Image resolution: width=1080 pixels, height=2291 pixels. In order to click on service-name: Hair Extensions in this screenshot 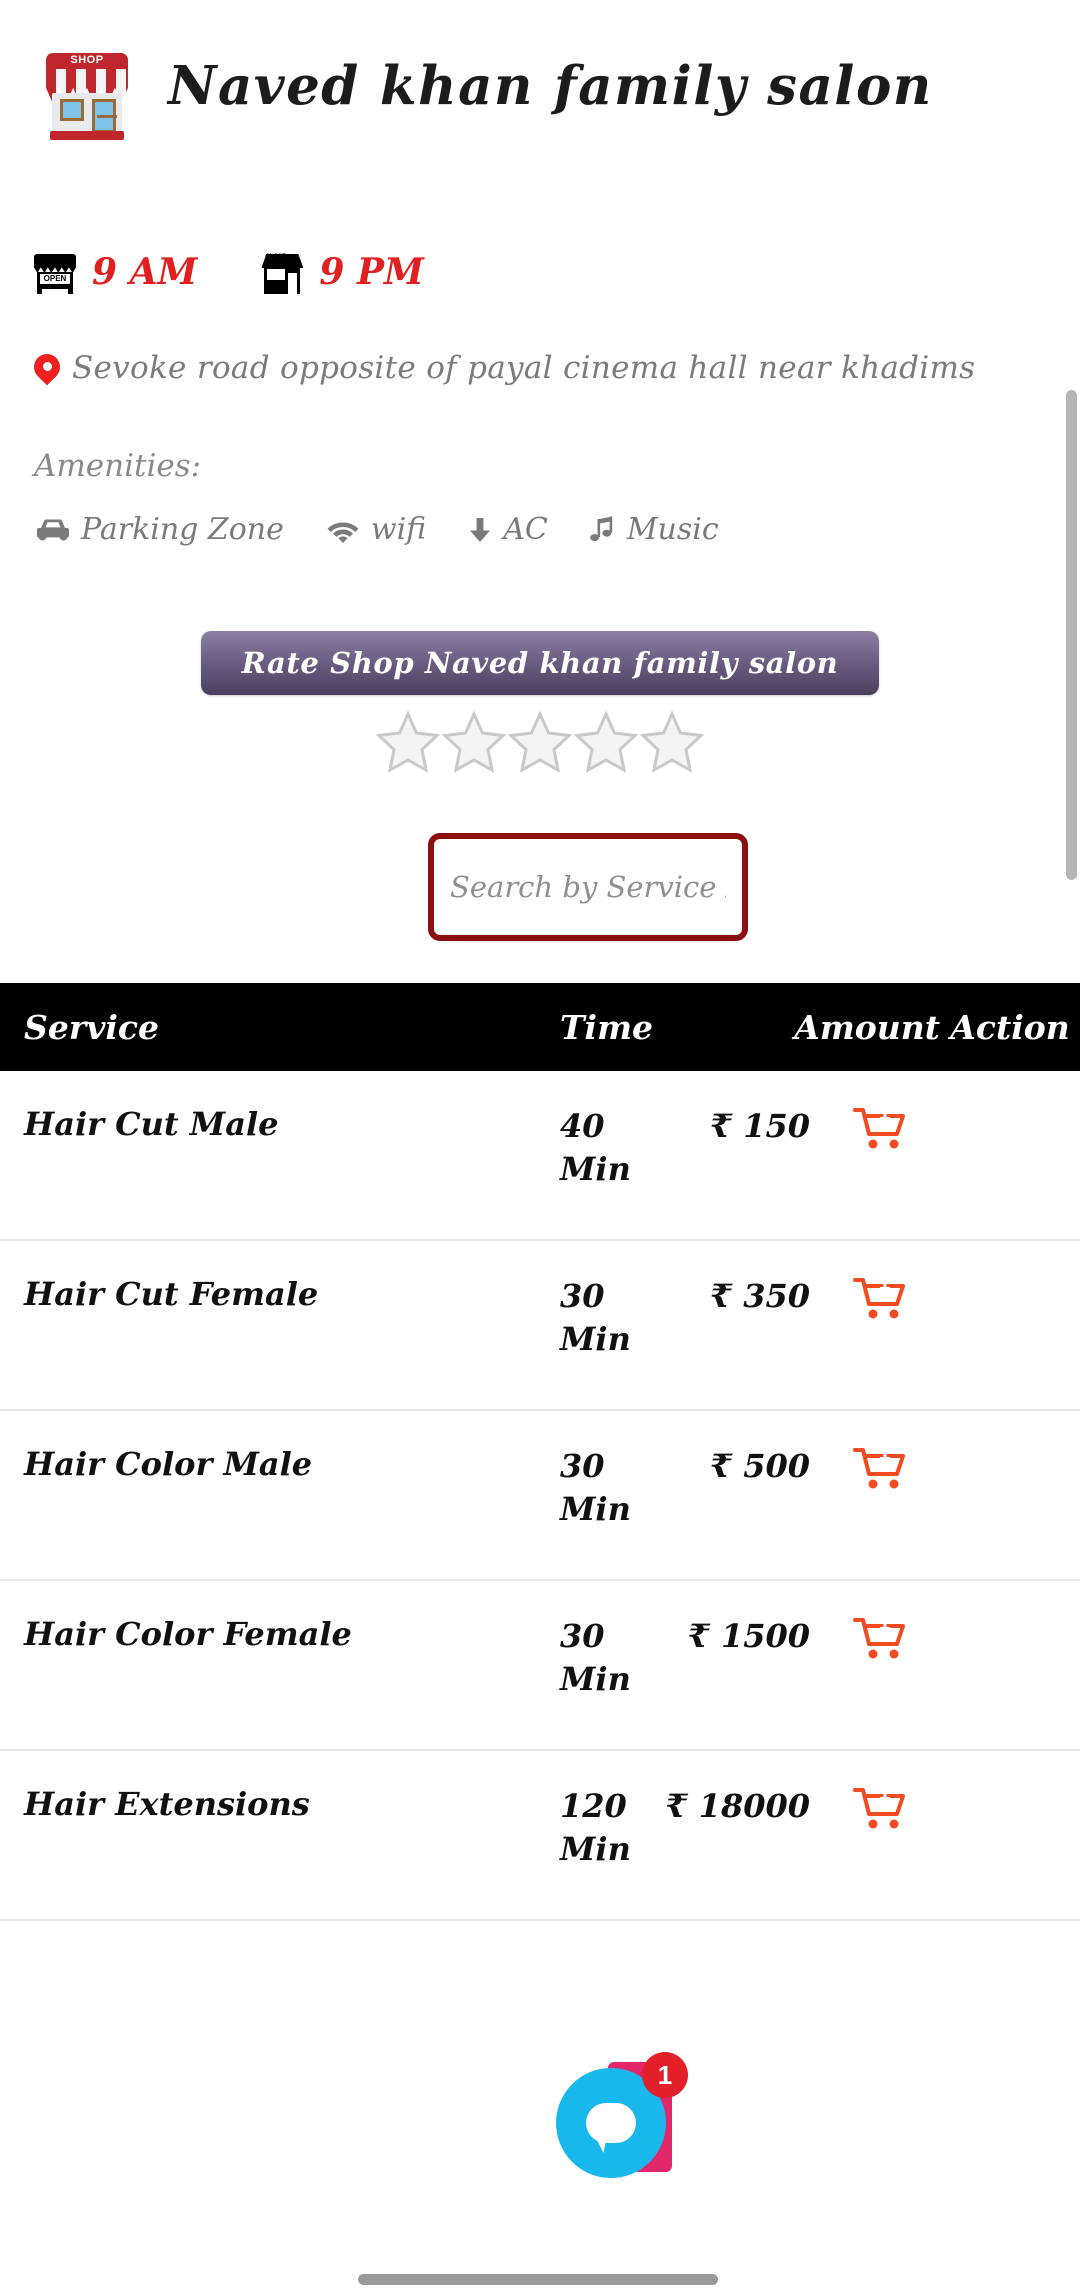, I will do `click(167, 1804)`.